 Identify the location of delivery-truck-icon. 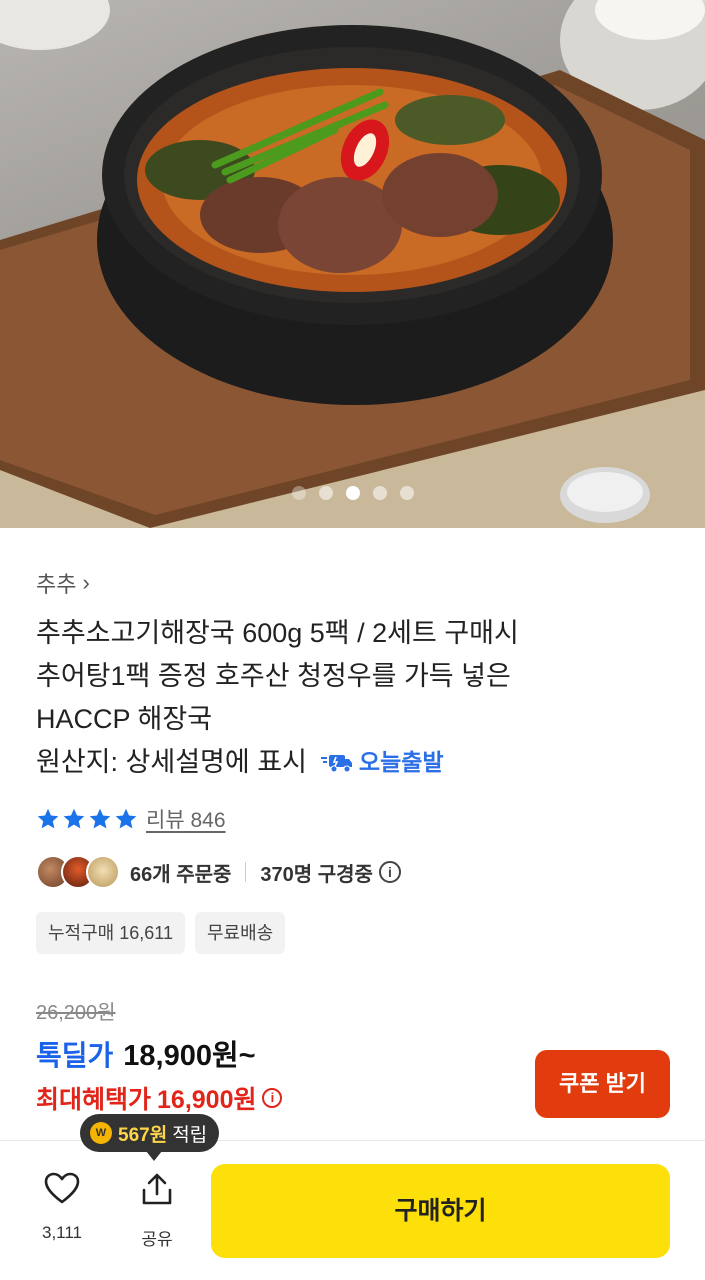
(336, 763).